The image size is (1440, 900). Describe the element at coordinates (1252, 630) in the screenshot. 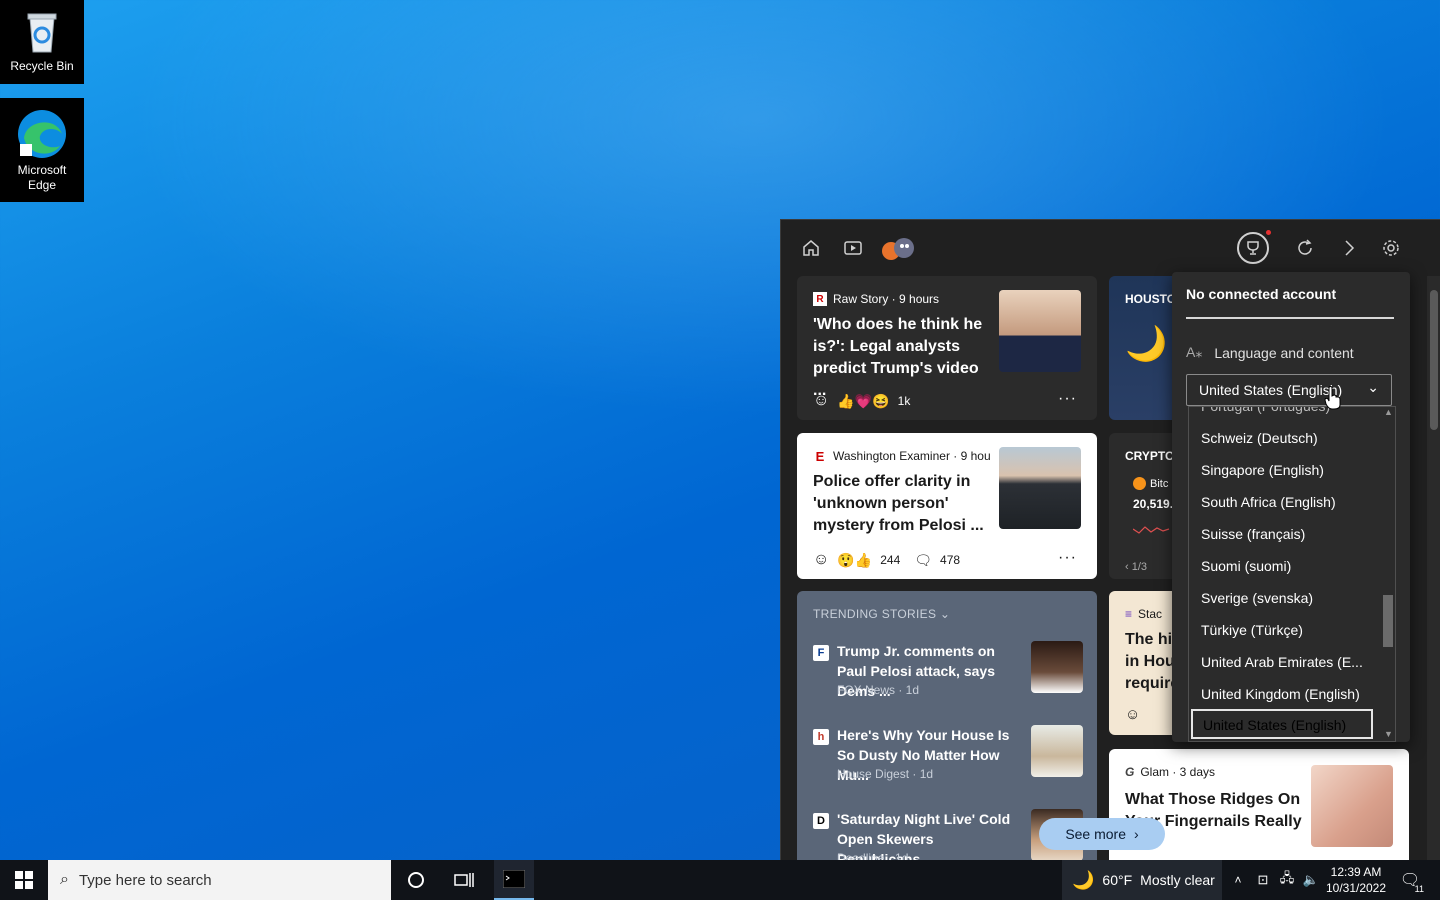

I see `dropdown-option: Türkiye (Türkçe)` at that location.